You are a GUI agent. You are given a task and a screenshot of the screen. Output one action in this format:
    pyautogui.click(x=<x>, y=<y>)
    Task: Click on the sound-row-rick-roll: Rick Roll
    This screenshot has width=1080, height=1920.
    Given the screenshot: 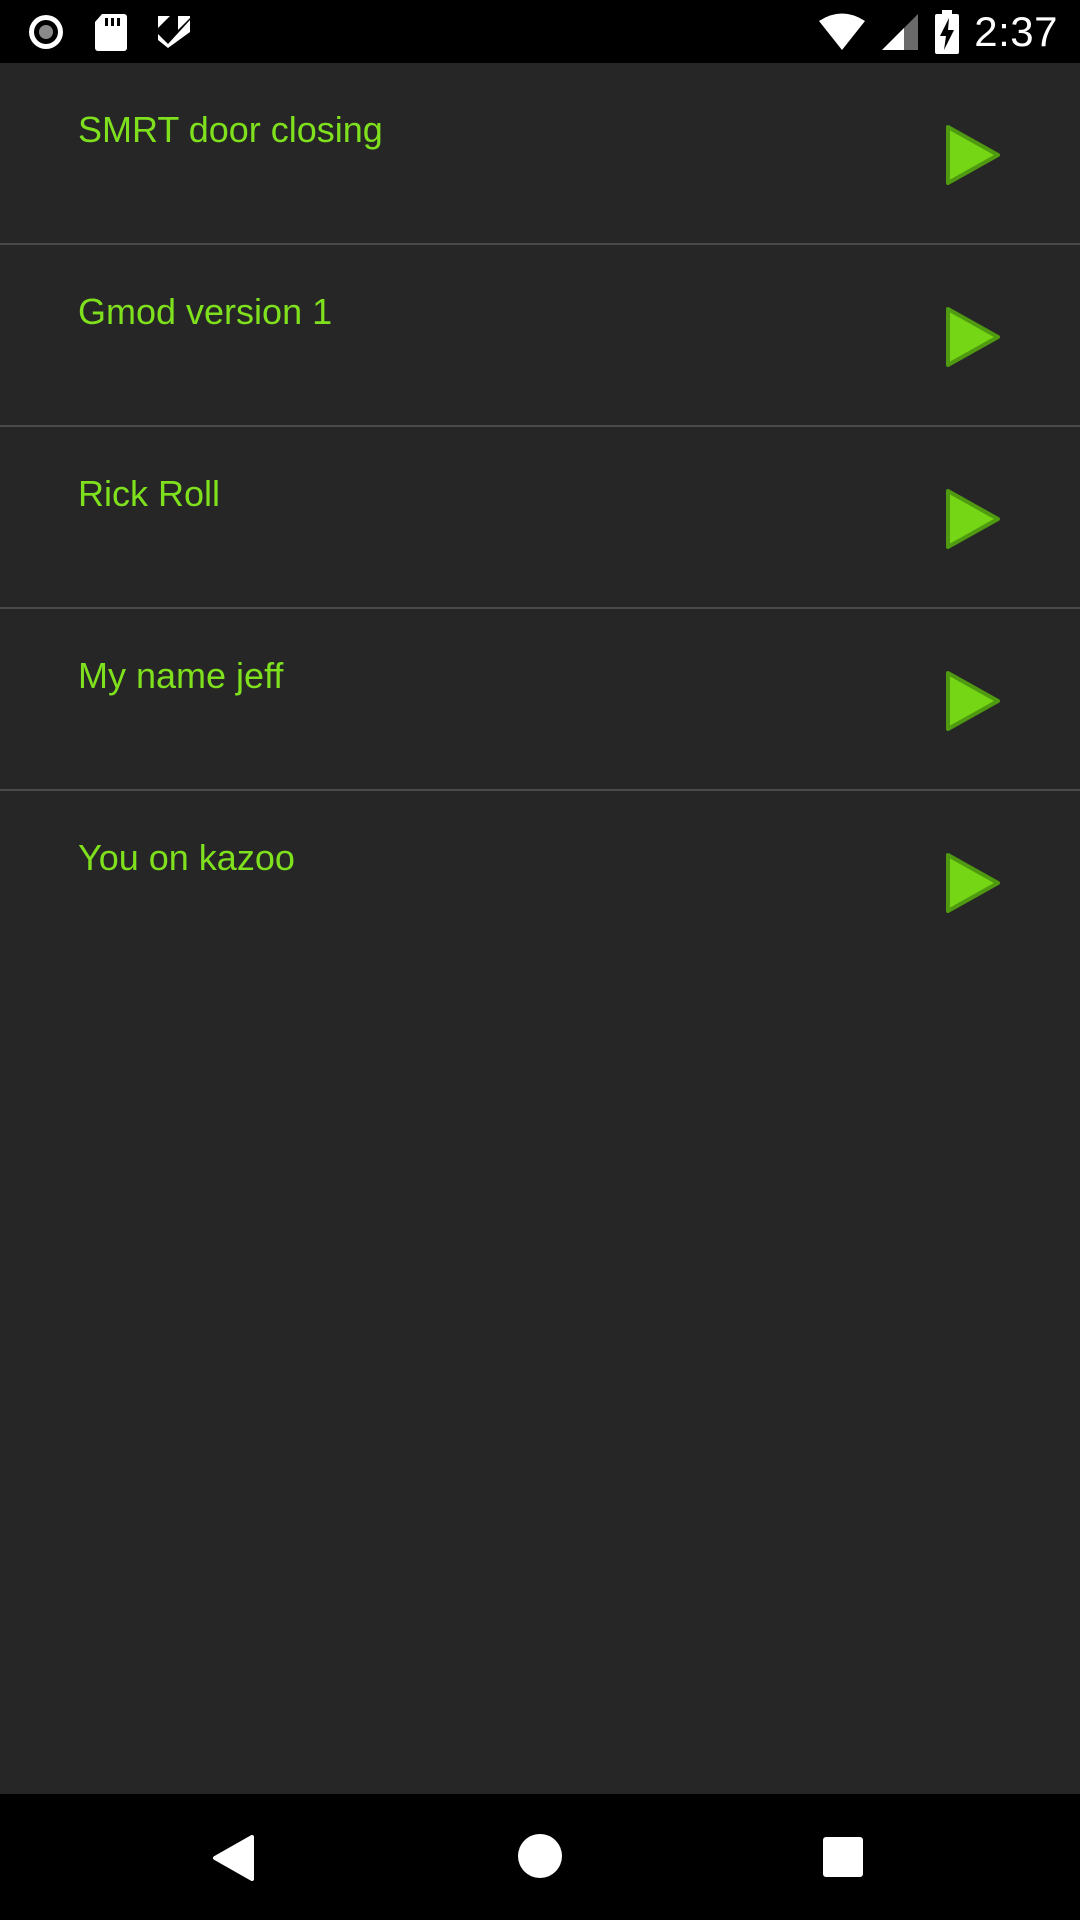 What is the action you would take?
    pyautogui.click(x=540, y=518)
    